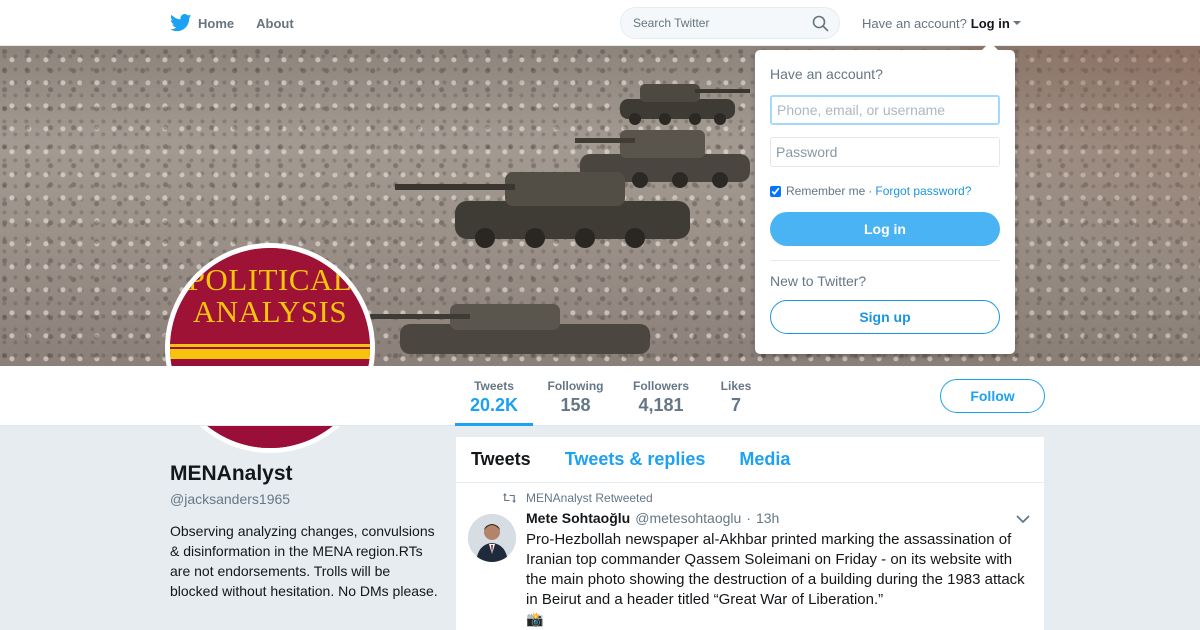 The image size is (1200, 630). What do you see at coordinates (270, 354) in the screenshot?
I see `avatar-gold-band` at bounding box center [270, 354].